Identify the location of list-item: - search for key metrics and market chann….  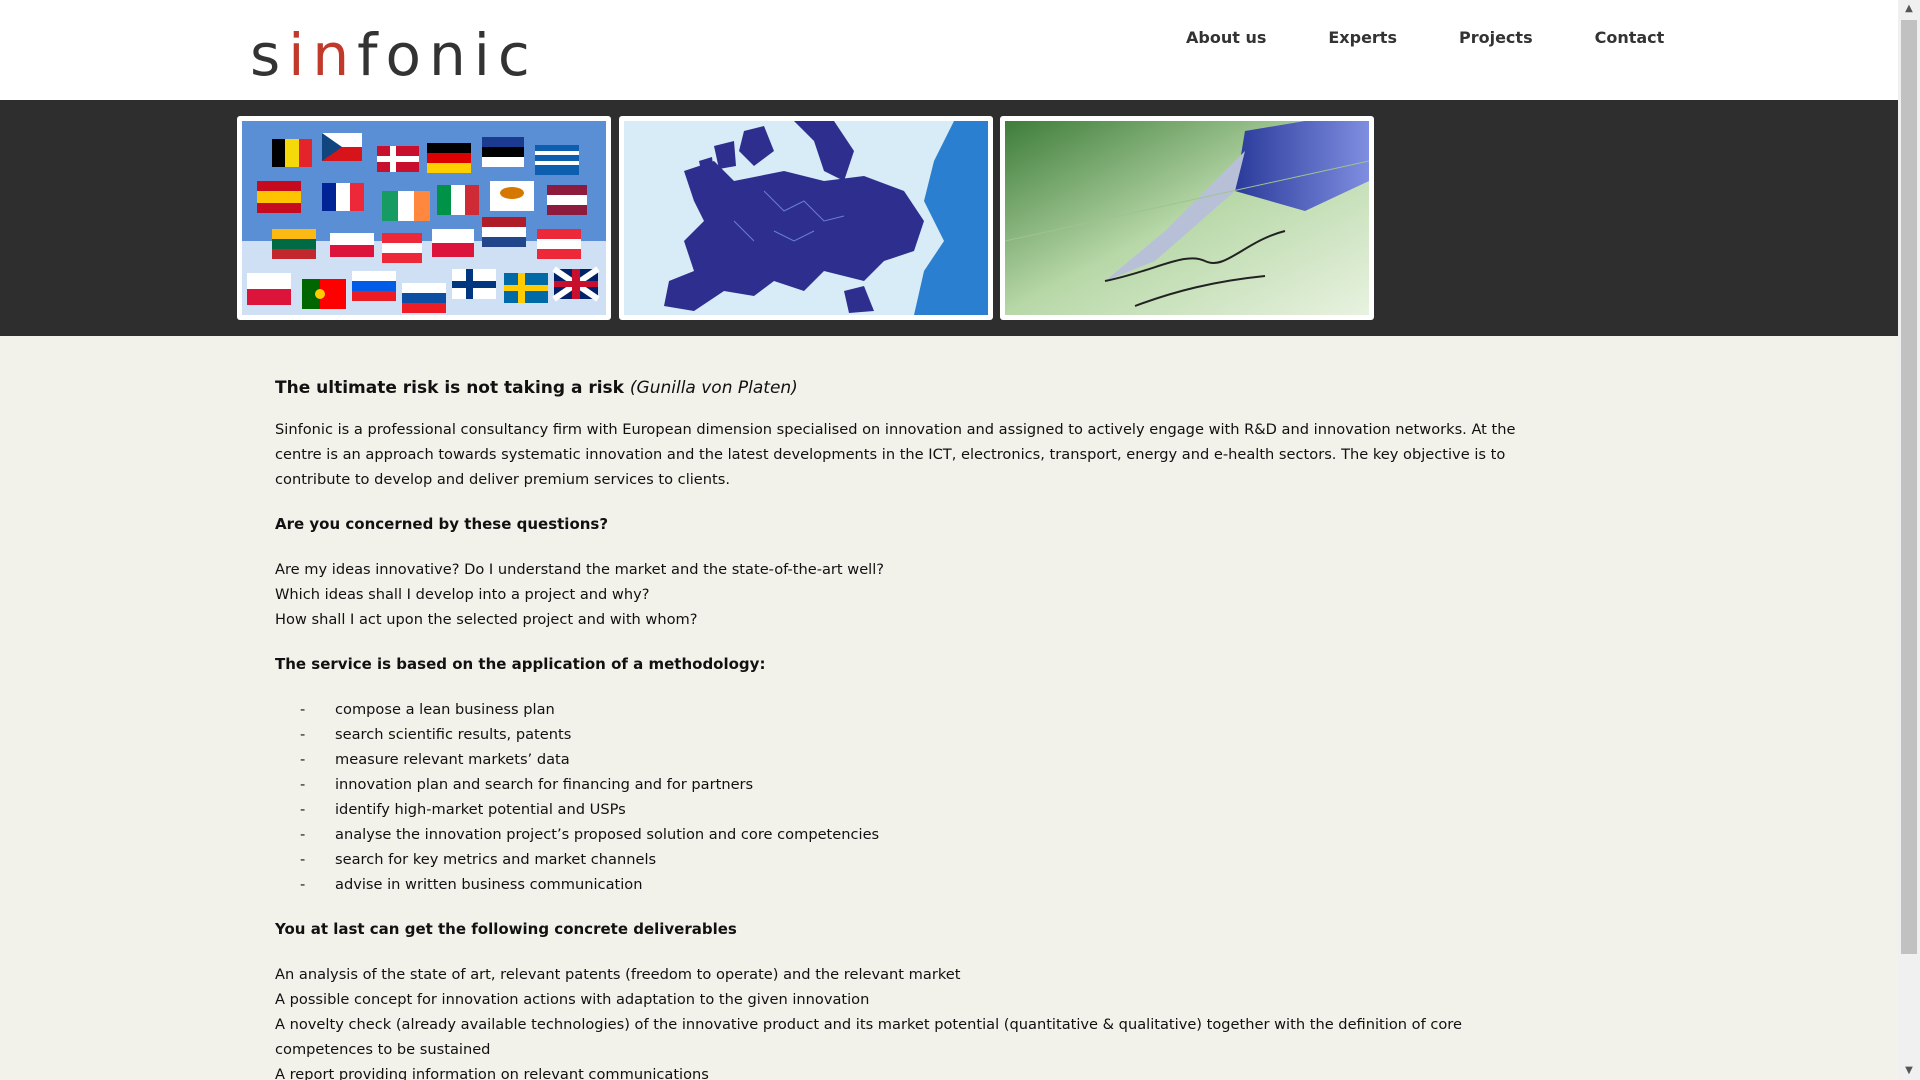
(478, 859).